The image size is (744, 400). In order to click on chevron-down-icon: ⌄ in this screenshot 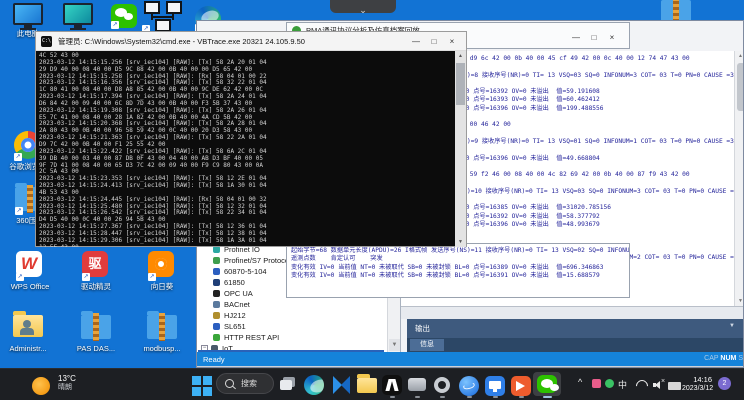, I will do `click(363, 10)`.